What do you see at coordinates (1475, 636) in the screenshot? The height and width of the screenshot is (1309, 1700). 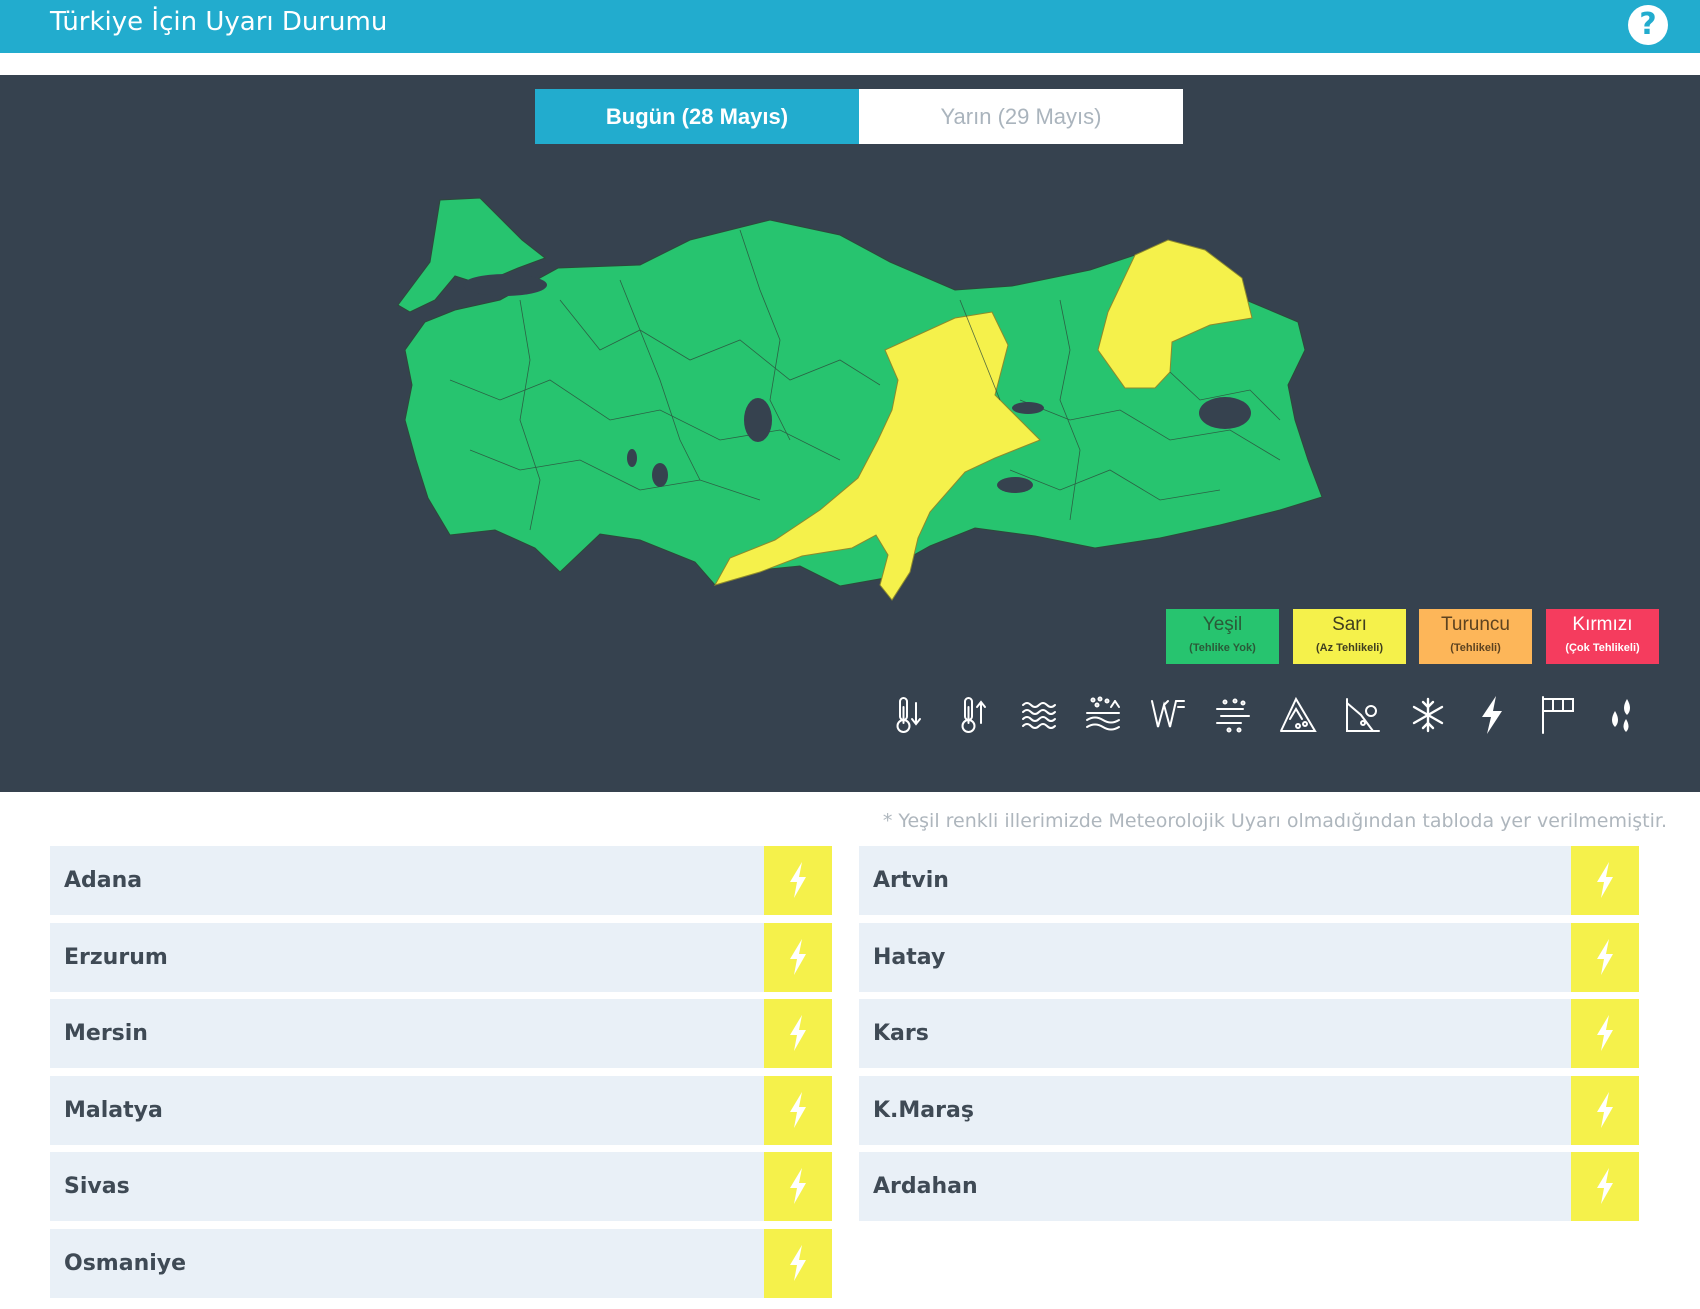 I see `legend-orange: Turuncu (Tehlikeli)` at bounding box center [1475, 636].